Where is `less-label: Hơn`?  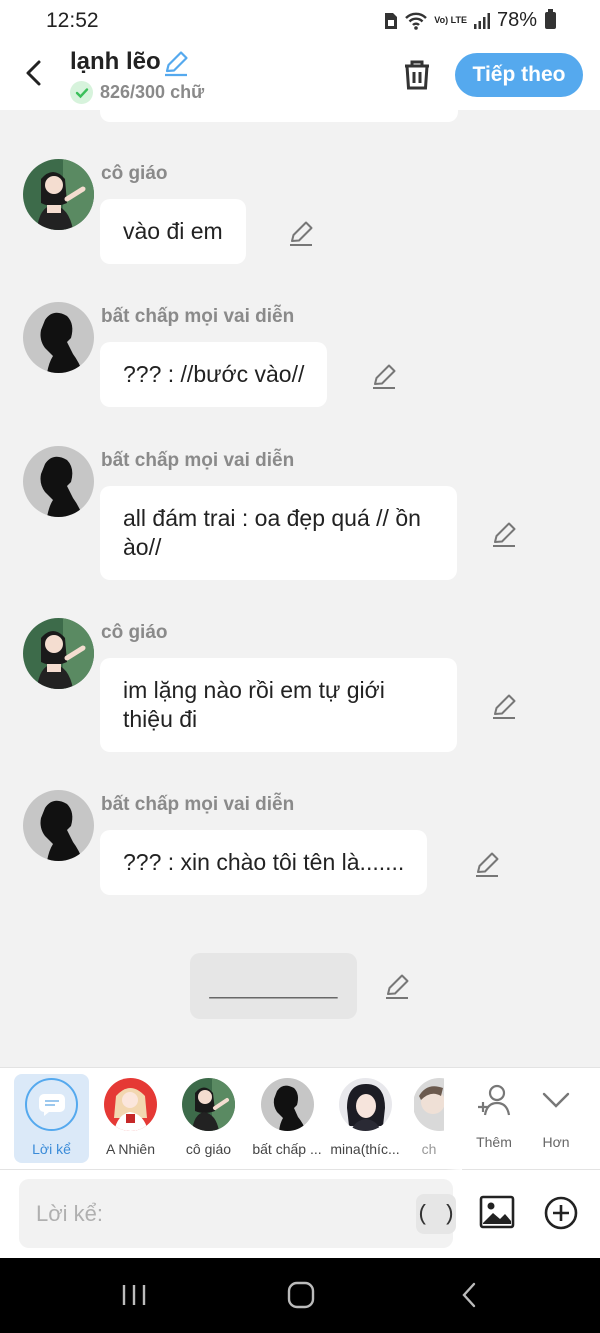
less-label: Hơn is located at coordinates (556, 1142).